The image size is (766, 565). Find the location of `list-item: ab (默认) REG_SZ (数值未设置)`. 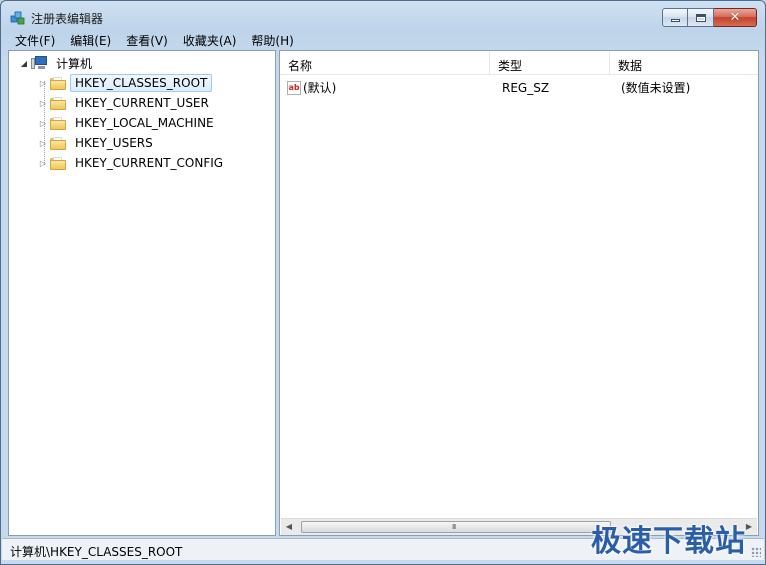

list-item: ab (默认) REG_SZ (数值未设置) is located at coordinates (519, 87).